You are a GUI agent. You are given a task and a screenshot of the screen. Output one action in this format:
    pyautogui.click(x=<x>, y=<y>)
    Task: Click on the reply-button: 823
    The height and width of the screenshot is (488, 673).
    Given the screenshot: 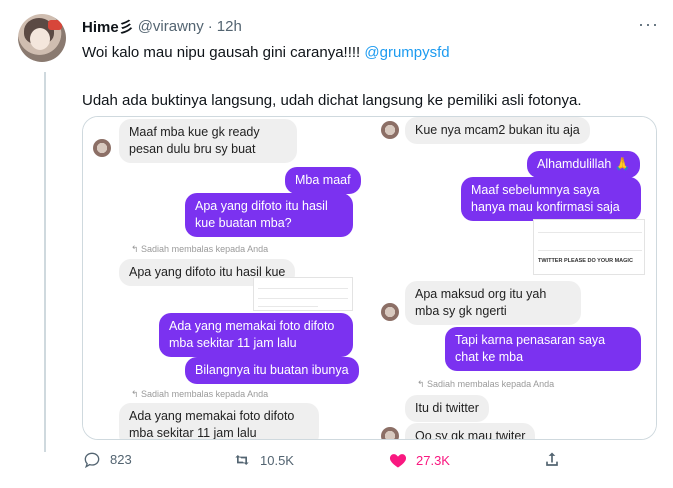 What is the action you would take?
    pyautogui.click(x=107, y=460)
    